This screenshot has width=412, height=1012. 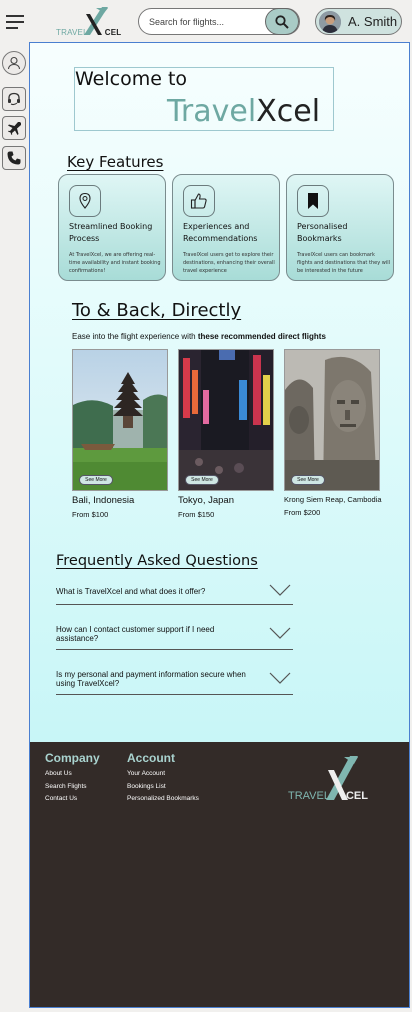 I want to click on rail-profile-button, so click(x=14, y=63).